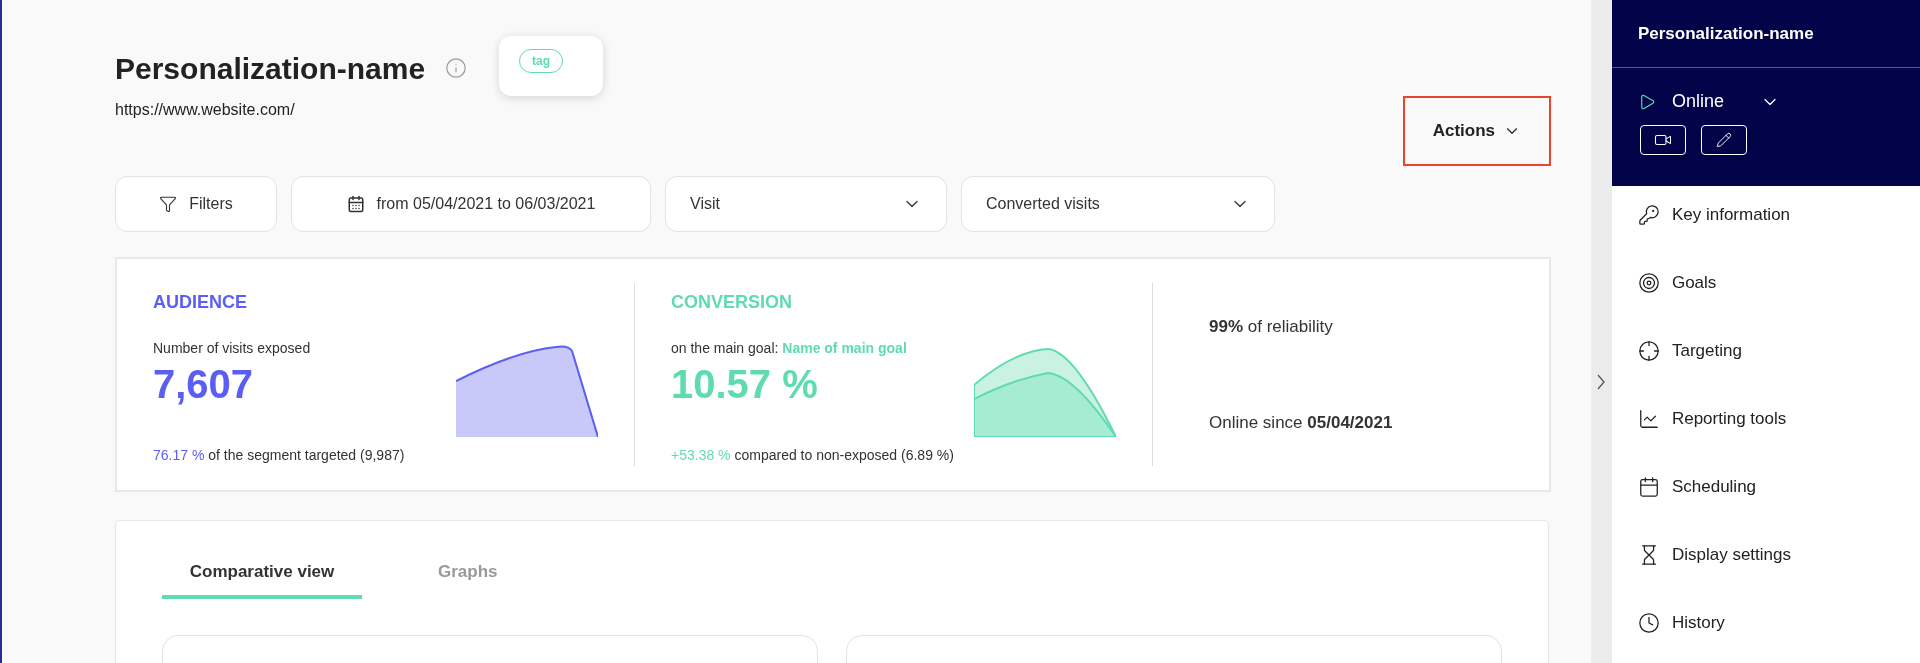  I want to click on dropdown-select: Visit, so click(806, 204).